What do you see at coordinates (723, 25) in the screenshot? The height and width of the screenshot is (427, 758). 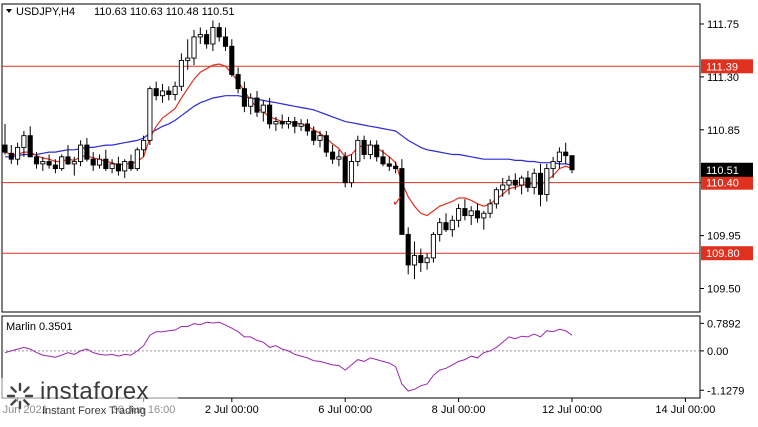 I see `price-axis-label: 111.75` at bounding box center [723, 25].